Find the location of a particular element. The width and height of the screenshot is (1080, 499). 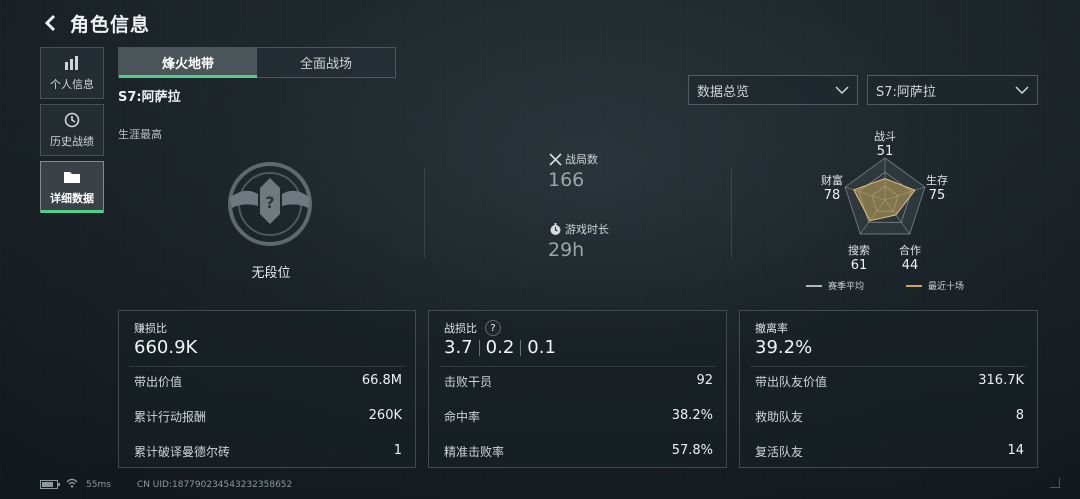

panel-title: 赚损比 is located at coordinates (150, 328).